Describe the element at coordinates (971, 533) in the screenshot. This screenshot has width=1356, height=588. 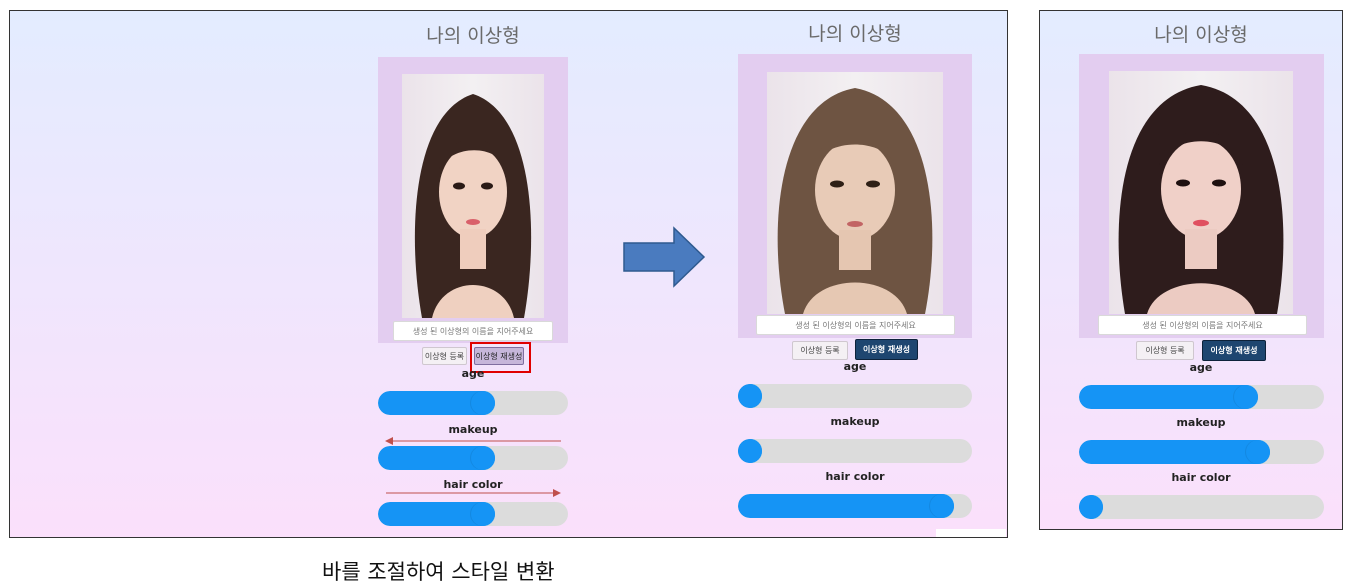
I see `white-patch` at that location.